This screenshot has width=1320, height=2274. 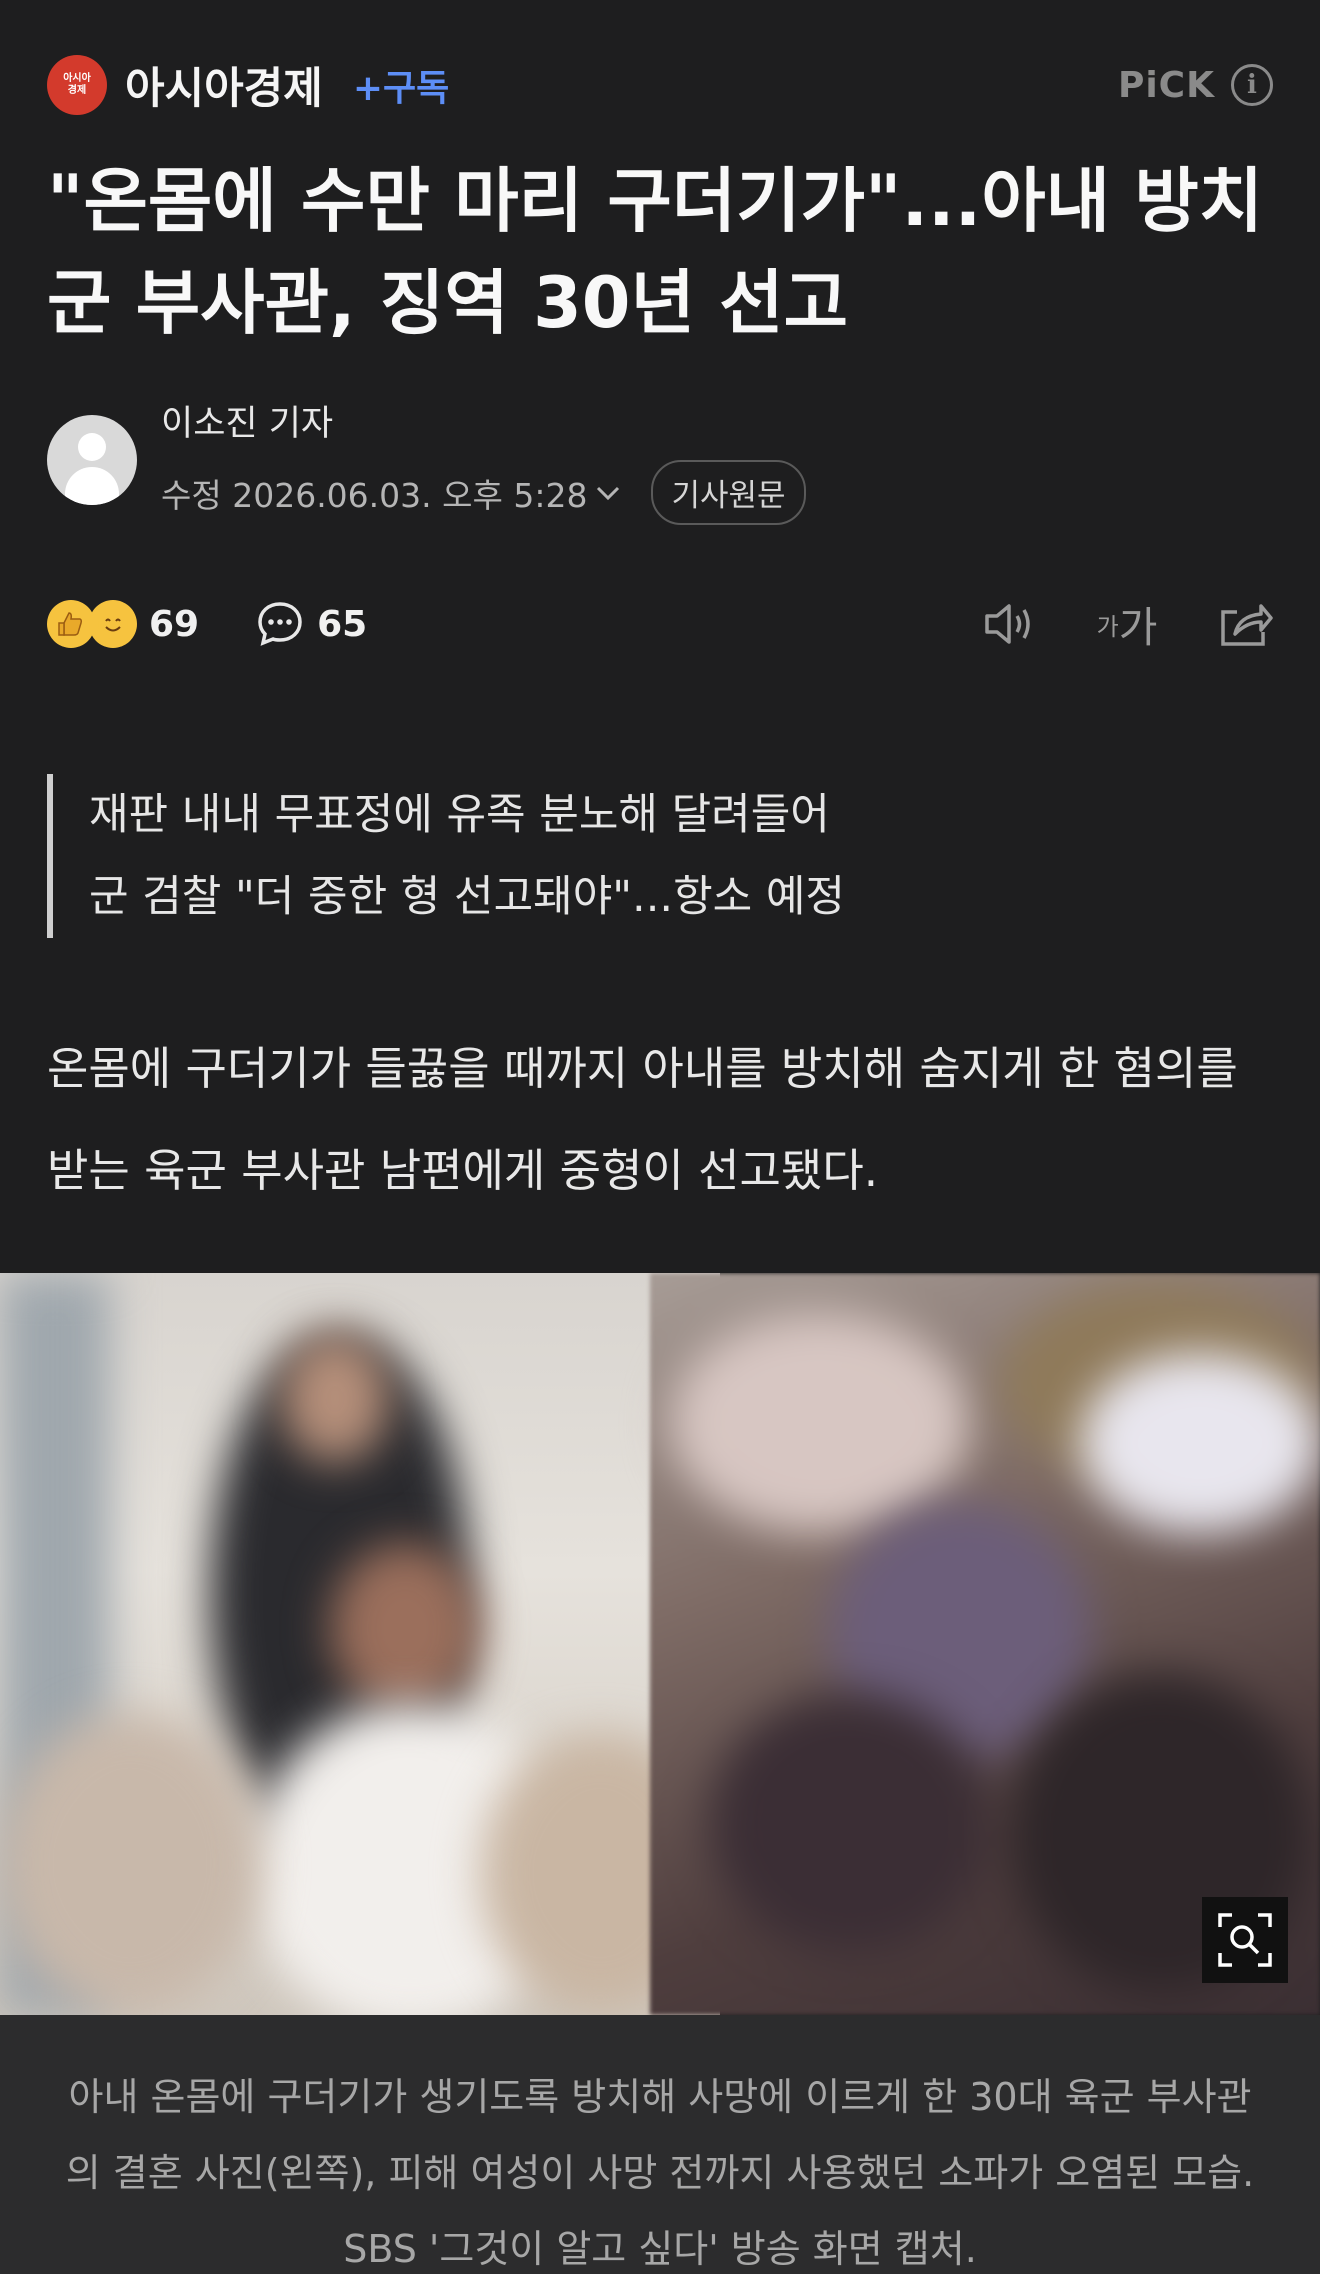 I want to click on article-timestamp: 수정 2026.06.03. 오후 5:28, so click(x=374, y=495).